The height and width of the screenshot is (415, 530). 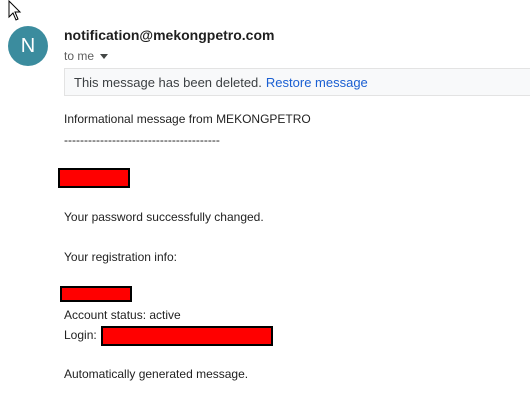 What do you see at coordinates (156, 374) in the screenshot?
I see `body-auto-generated: Automatically generated message.` at bounding box center [156, 374].